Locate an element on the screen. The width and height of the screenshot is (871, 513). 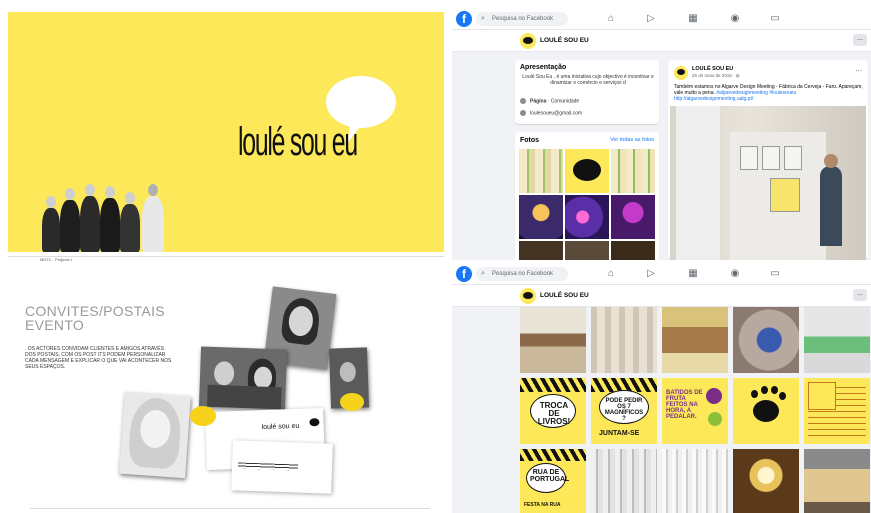
photos-grid is located at coordinates (587, 204).